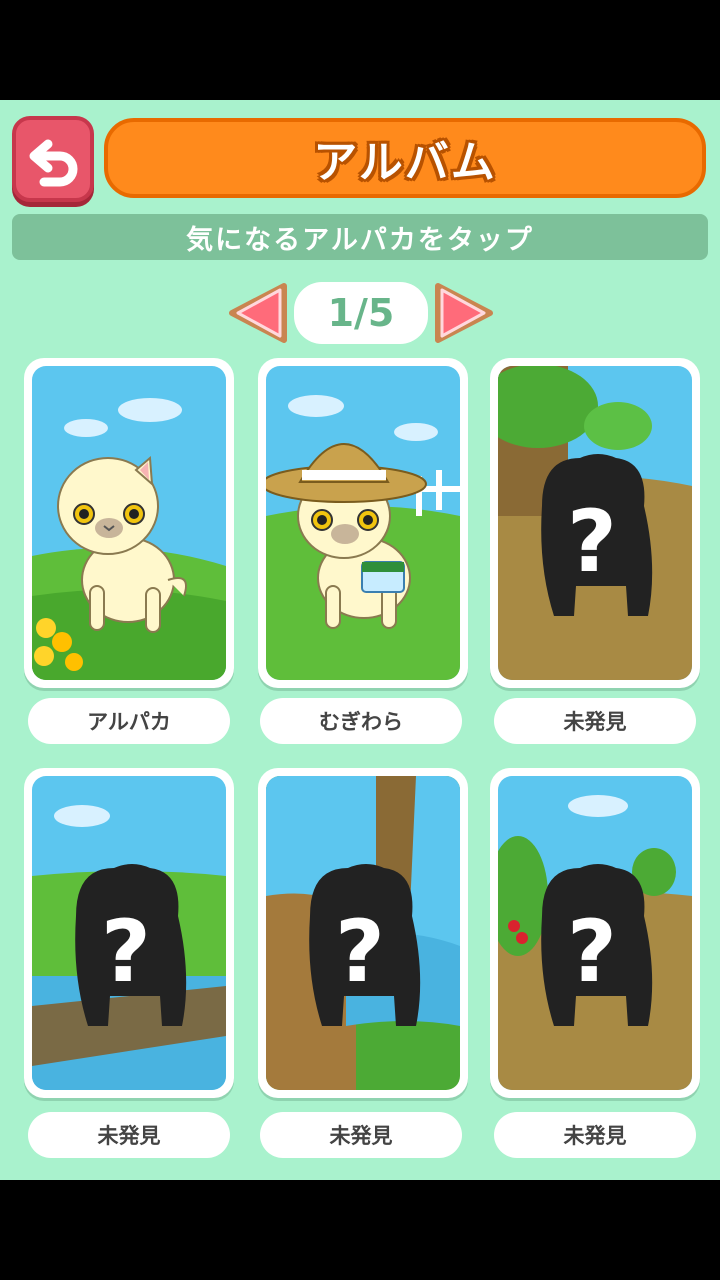 Image resolution: width=720 pixels, height=1280 pixels. I want to click on page-indicator: 1/5, so click(361, 313).